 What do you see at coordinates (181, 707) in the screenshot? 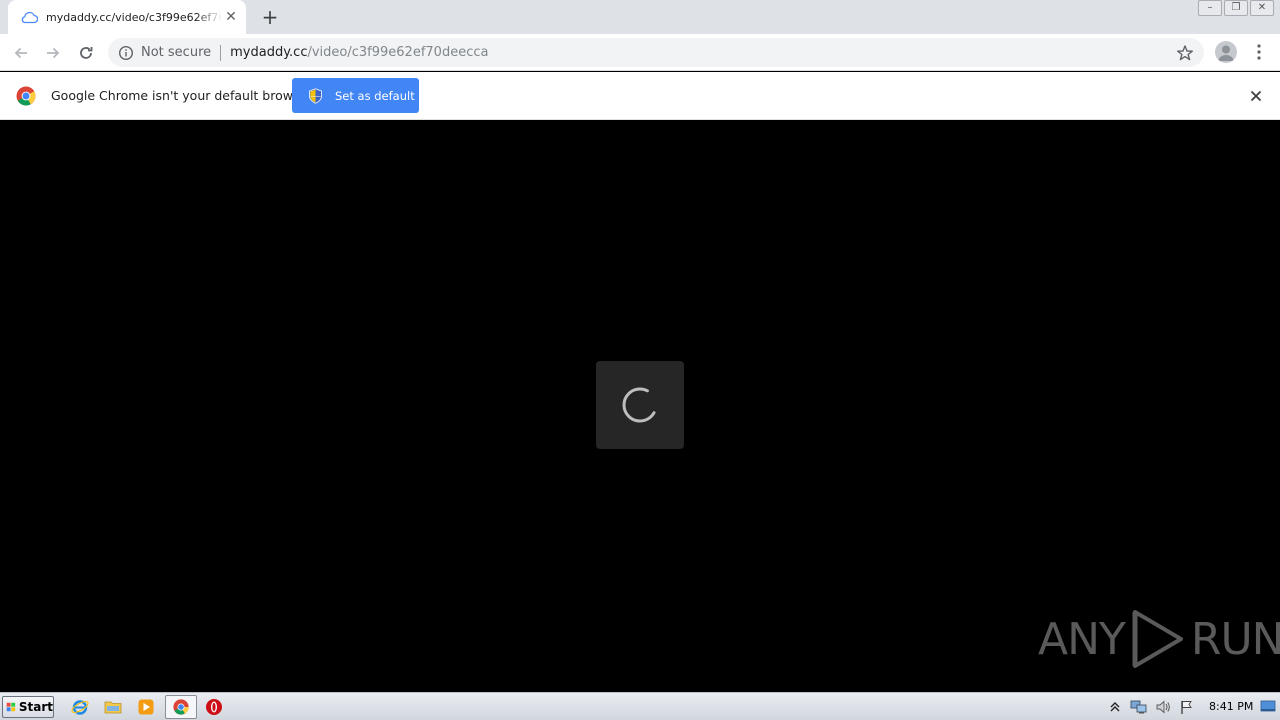
I see `chrome-icon` at bounding box center [181, 707].